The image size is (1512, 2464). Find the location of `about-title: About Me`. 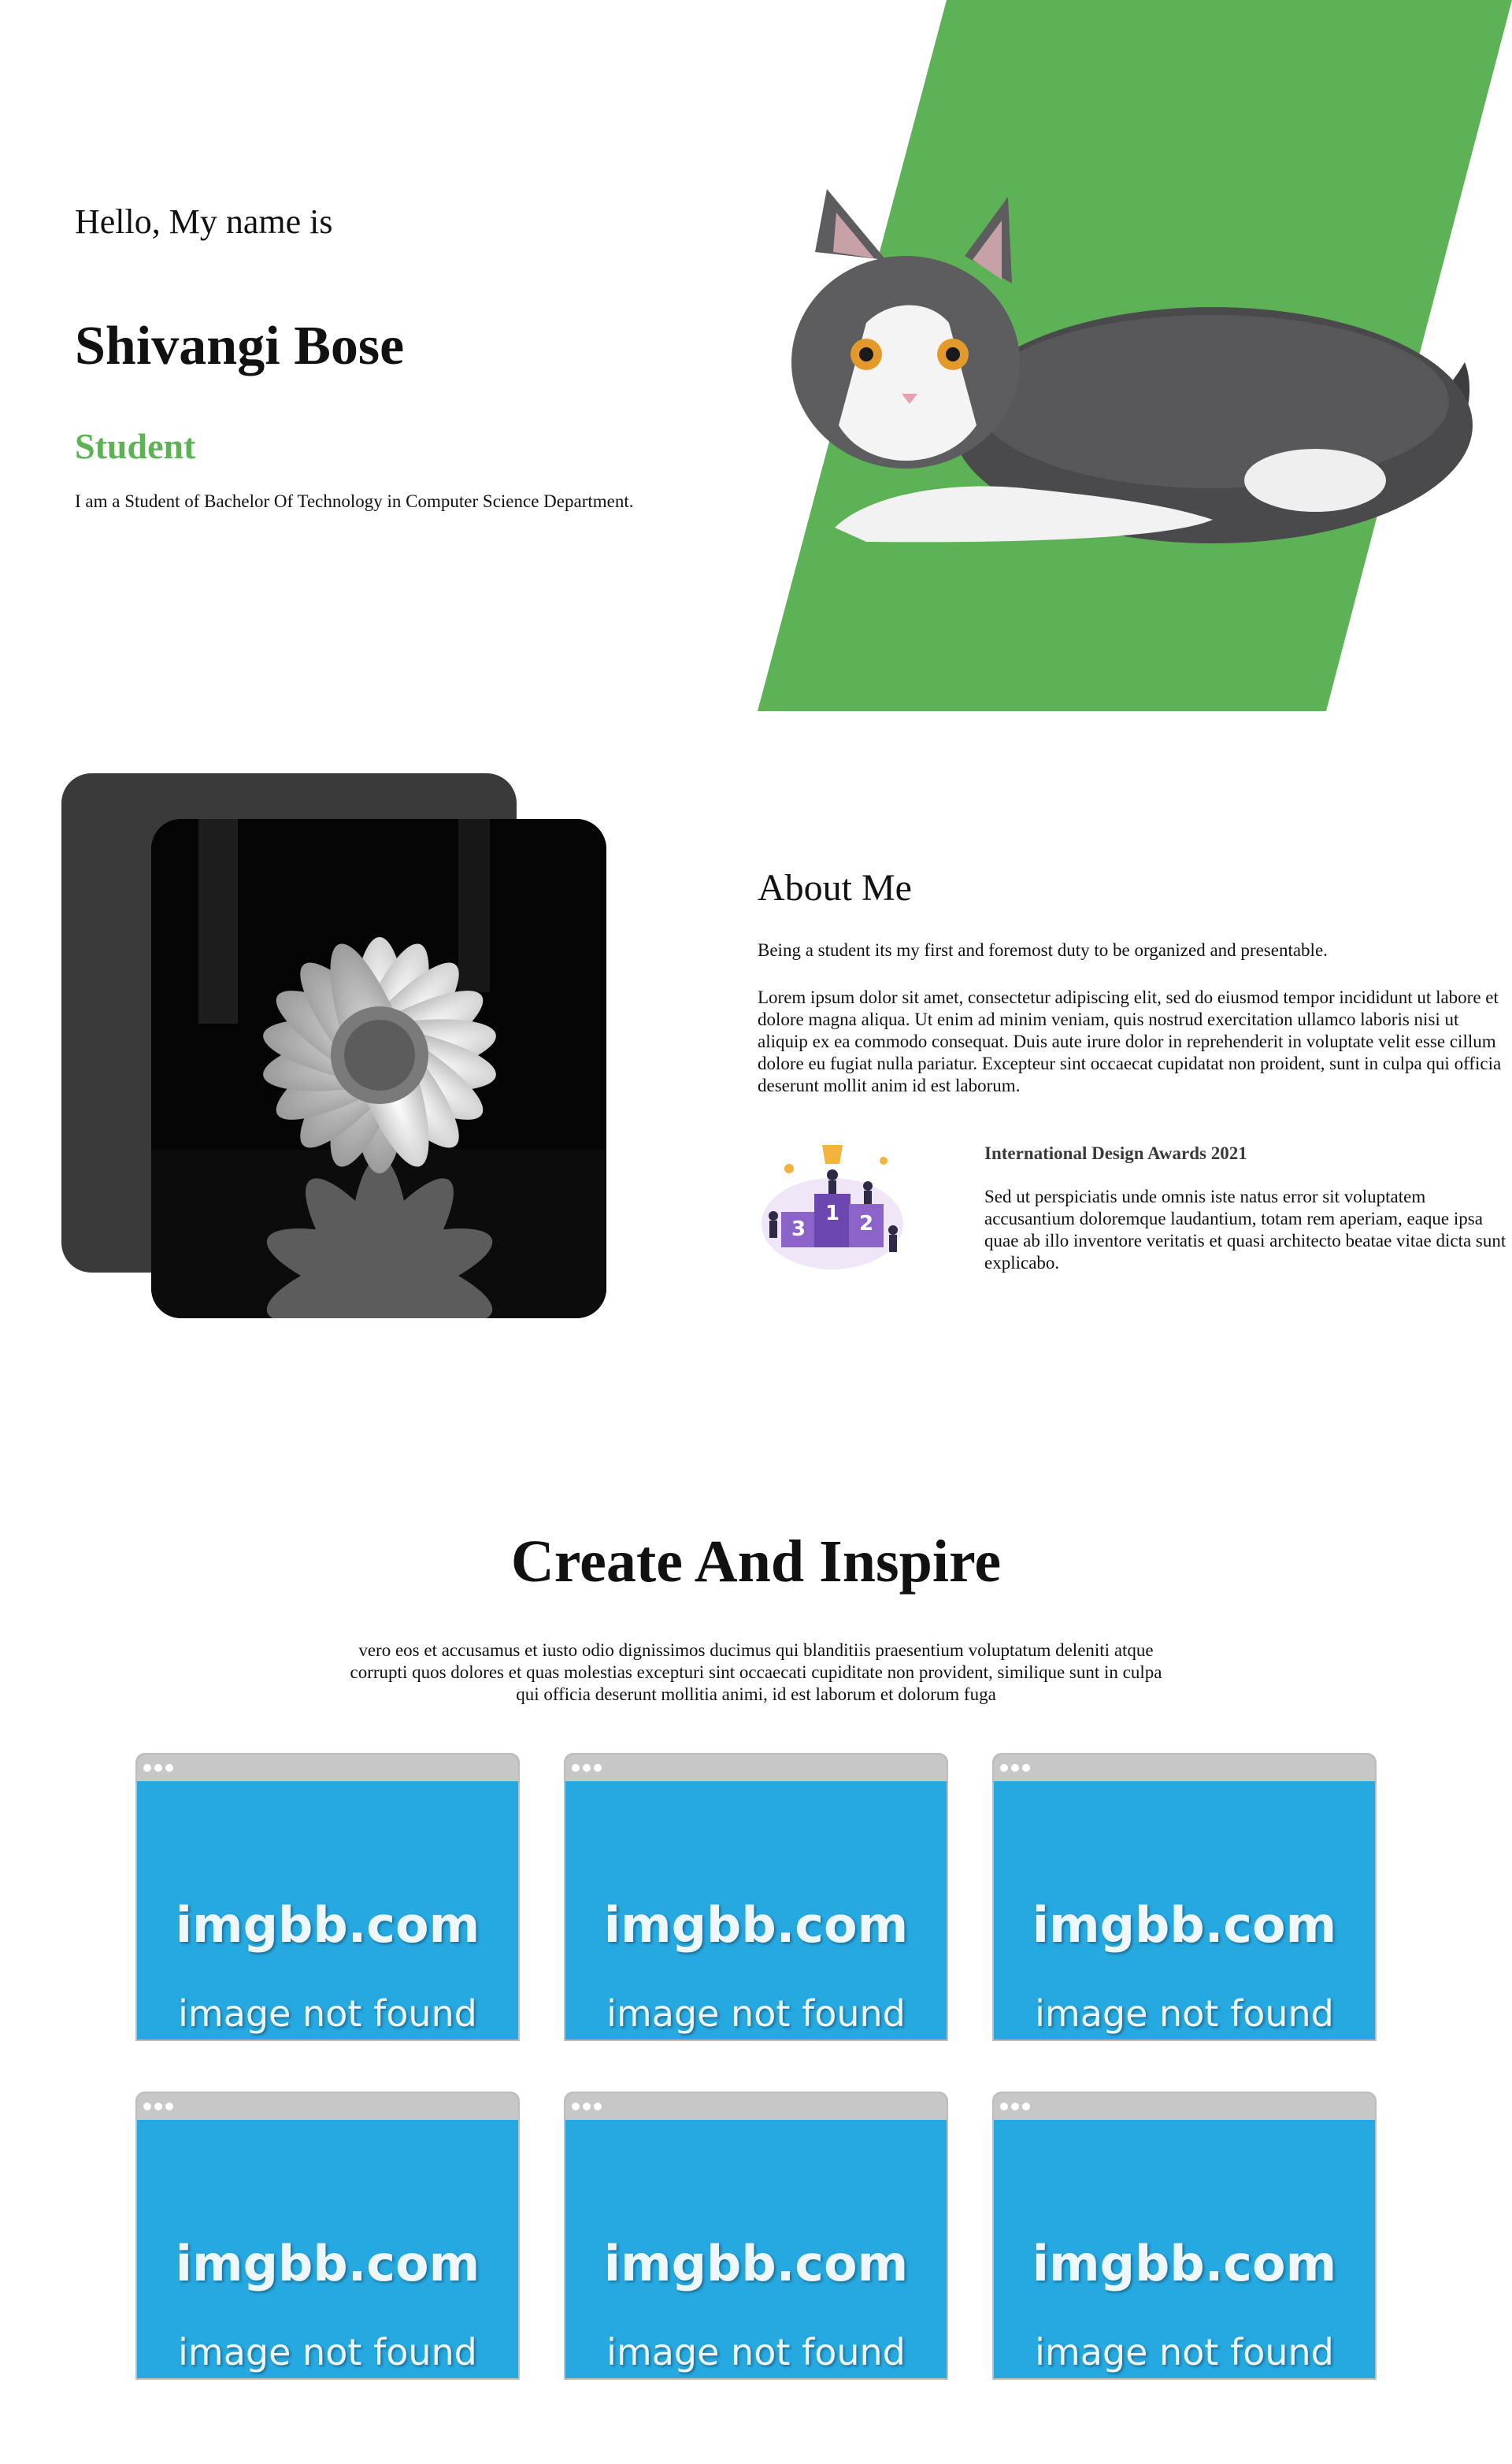

about-title: About Me is located at coordinates (835, 888).